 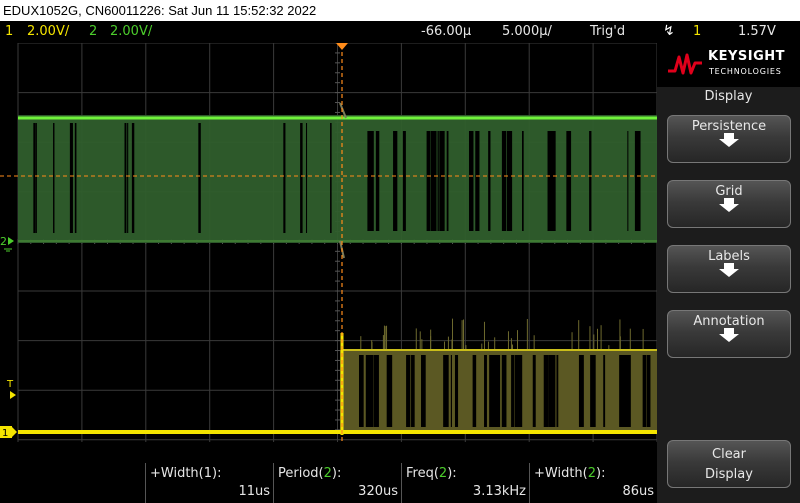 I want to click on annotation-softkey: Annotation, so click(x=729, y=334).